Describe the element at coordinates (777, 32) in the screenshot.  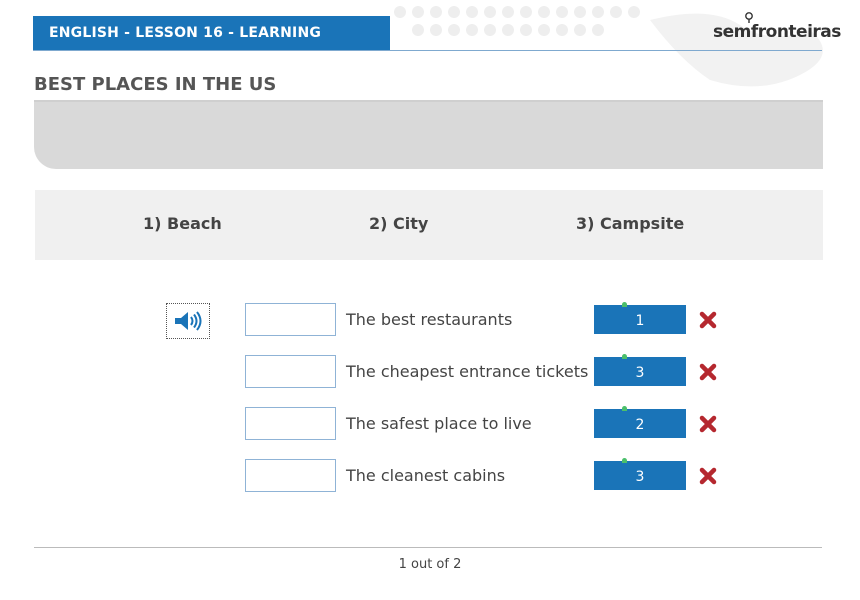
I see `brand-logo-text: semfronteiras` at that location.